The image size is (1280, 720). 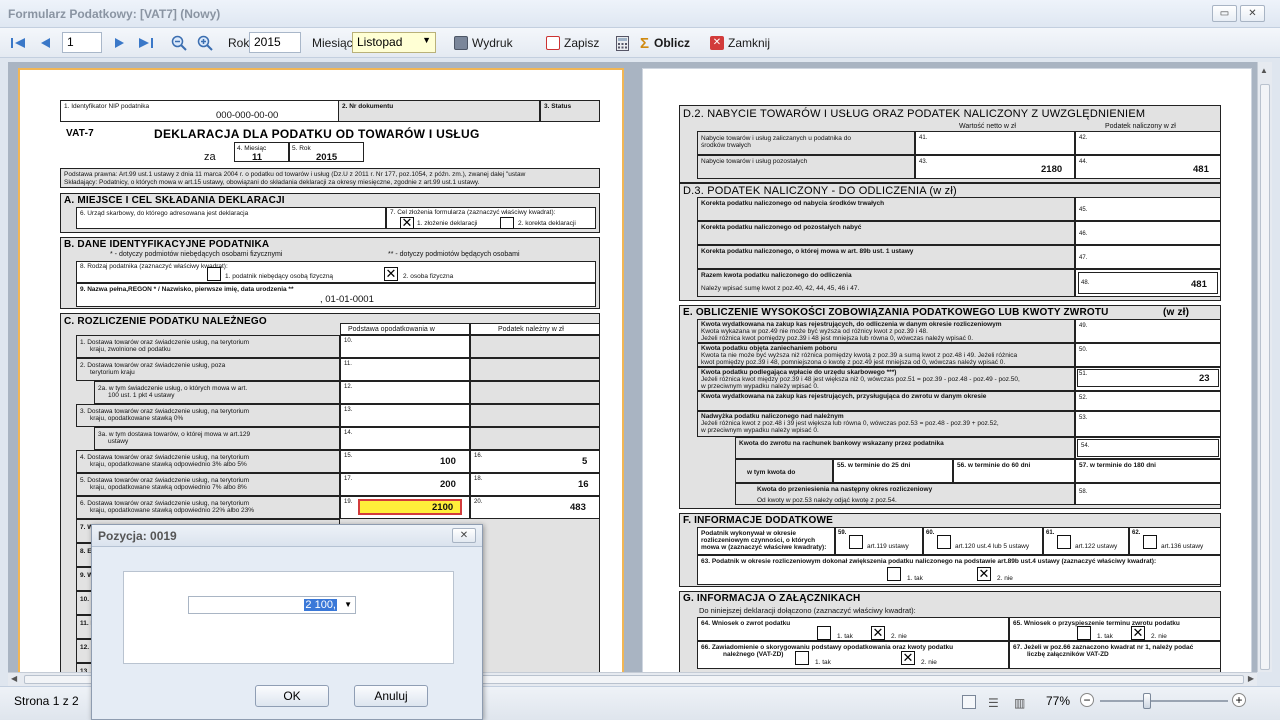 What do you see at coordinates (1084, 633) in the screenshot?
I see `checkbox-g65-tak` at bounding box center [1084, 633].